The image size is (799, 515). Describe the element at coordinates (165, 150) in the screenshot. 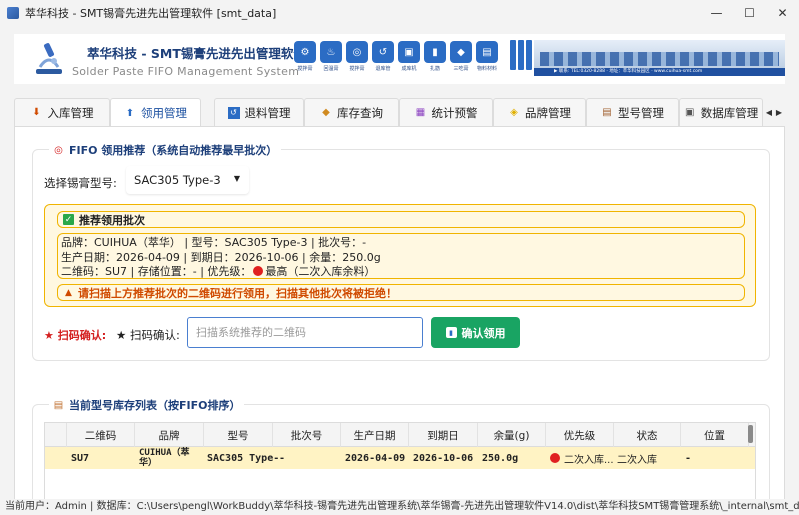

I see `fifo-group-title: ◎ FIFO 领用推荐（系统自动推荐最早批次）` at that location.